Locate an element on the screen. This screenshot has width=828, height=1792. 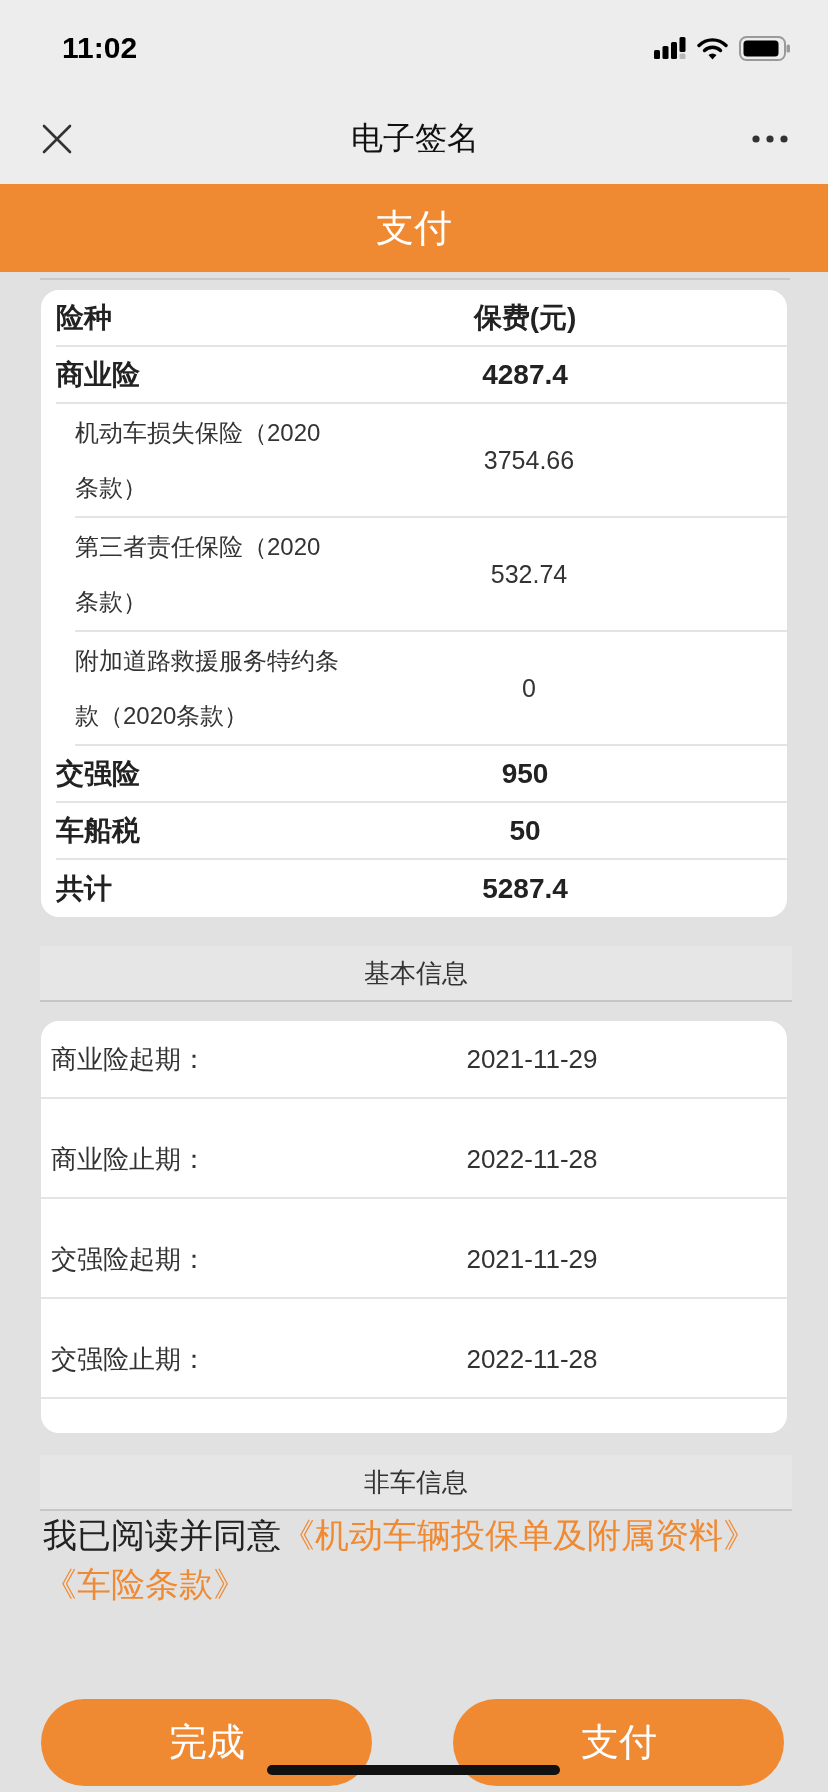
section-header: 非车信息 is located at coordinates (416, 1483).